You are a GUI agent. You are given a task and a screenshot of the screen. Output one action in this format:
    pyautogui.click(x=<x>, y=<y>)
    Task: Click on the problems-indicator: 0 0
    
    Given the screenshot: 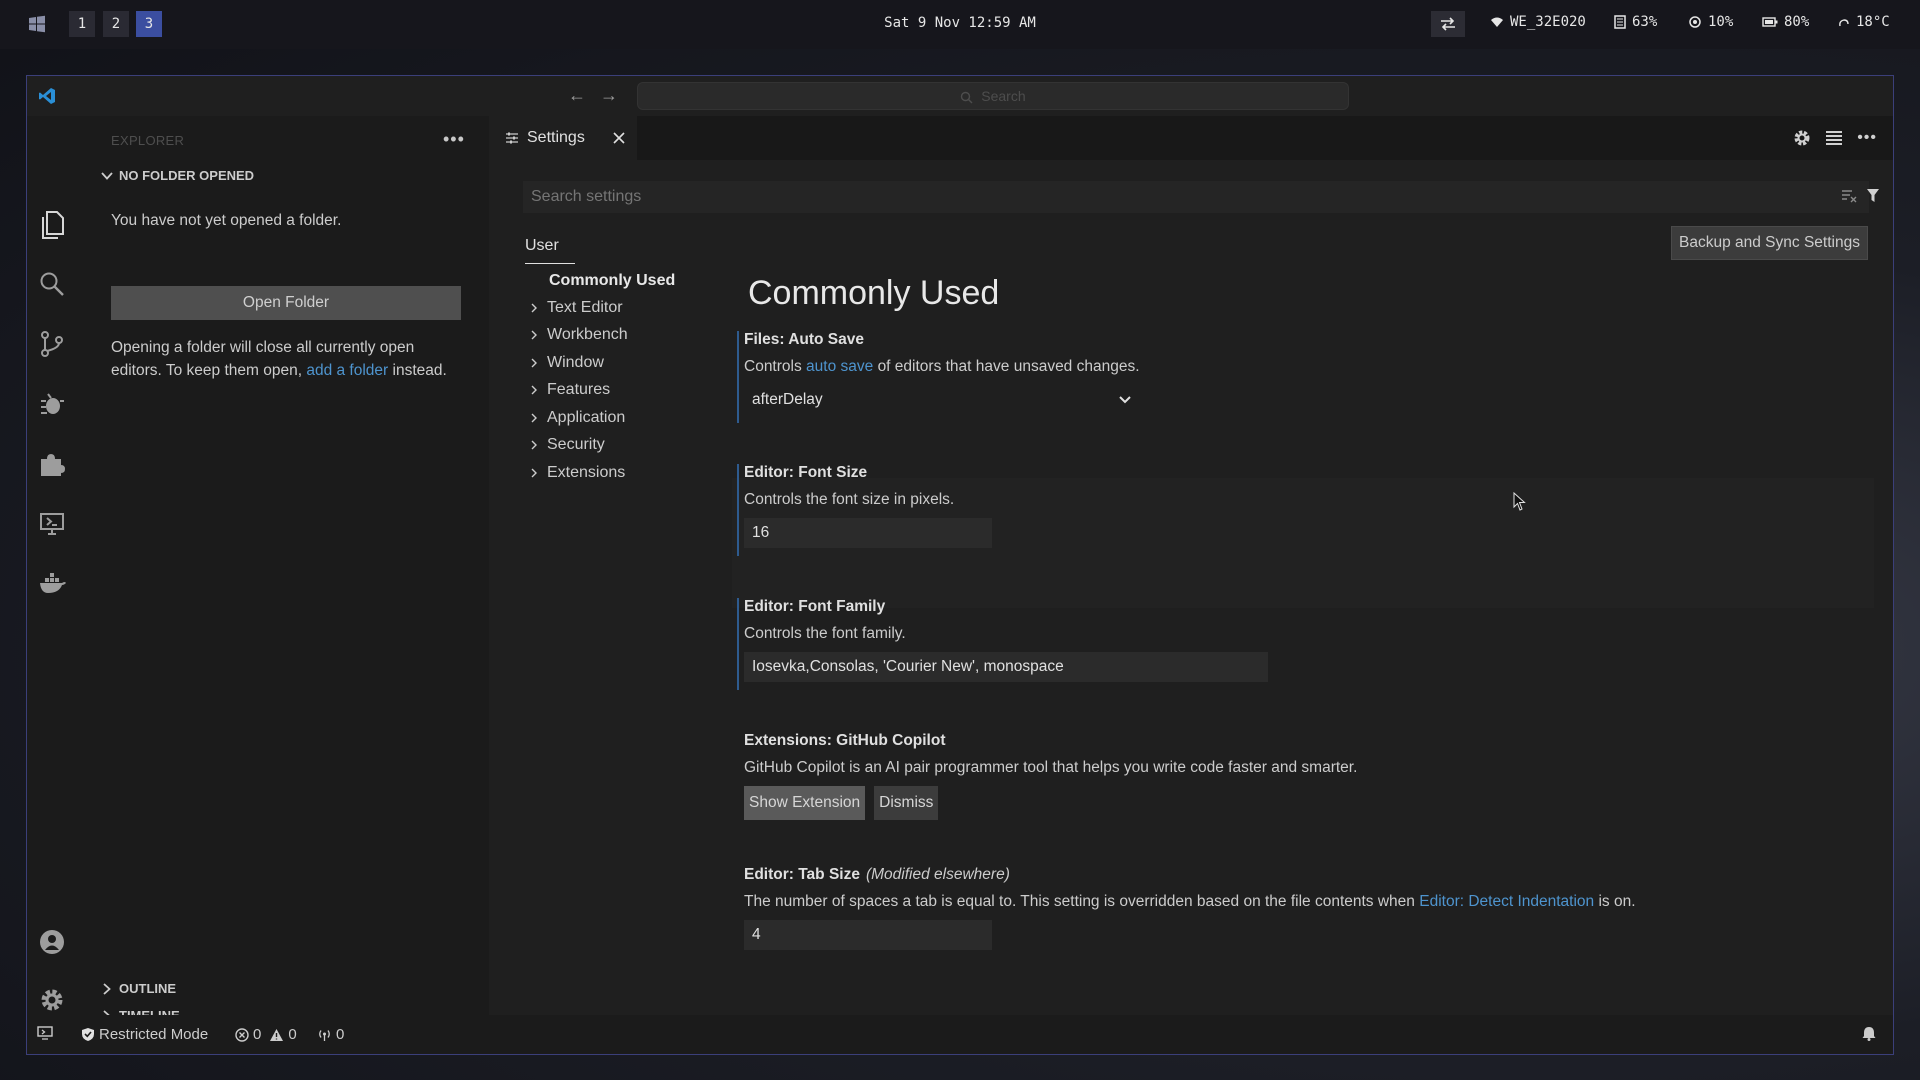 What is the action you would take?
    pyautogui.click(x=266, y=1034)
    